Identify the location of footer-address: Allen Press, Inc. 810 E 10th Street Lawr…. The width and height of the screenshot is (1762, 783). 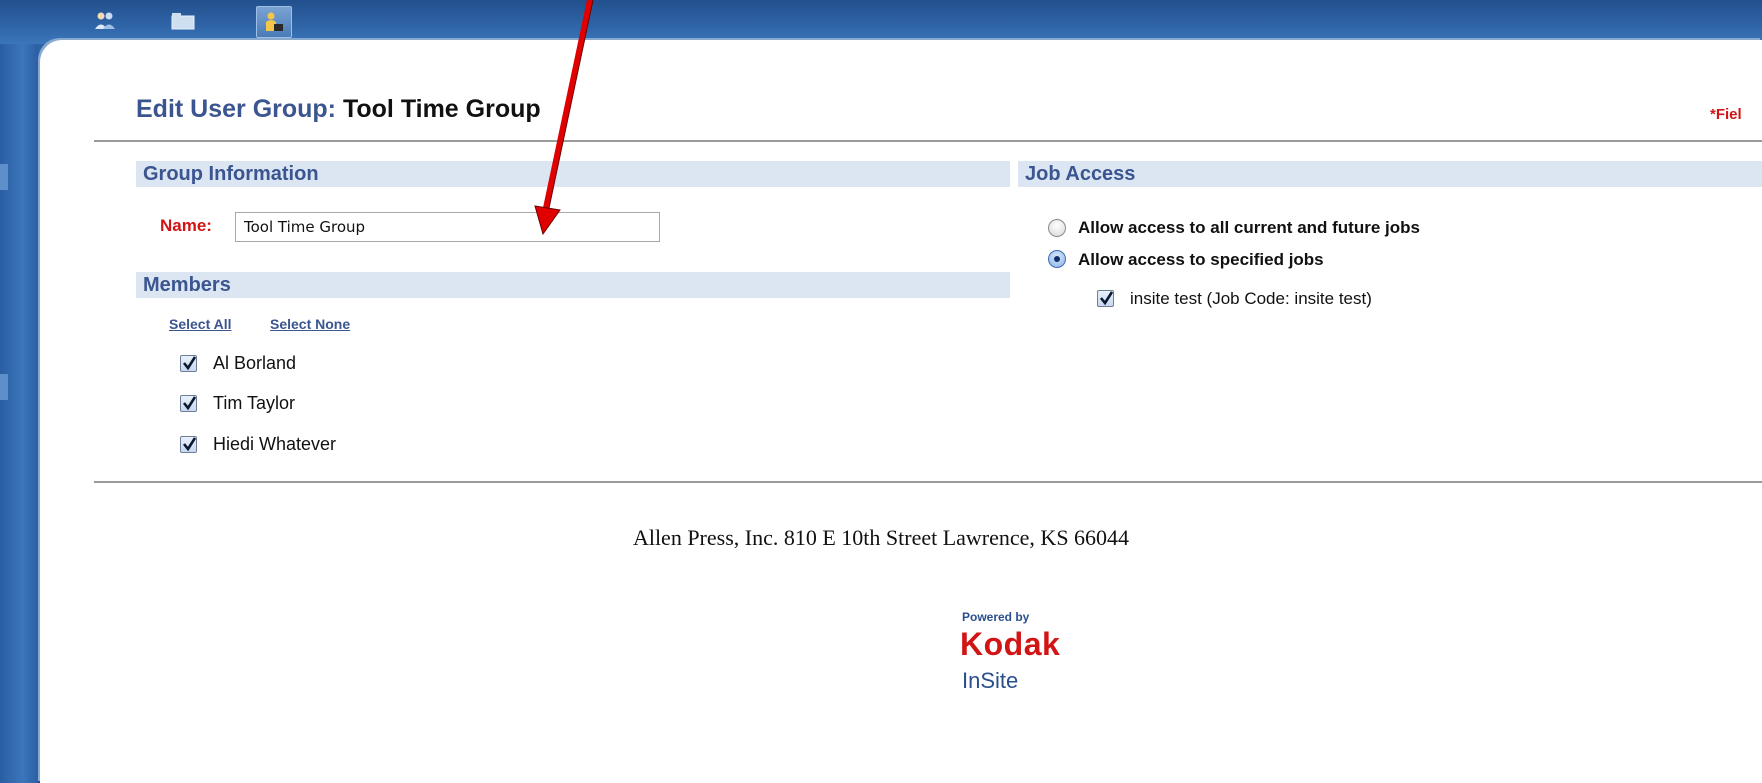
(881, 537).